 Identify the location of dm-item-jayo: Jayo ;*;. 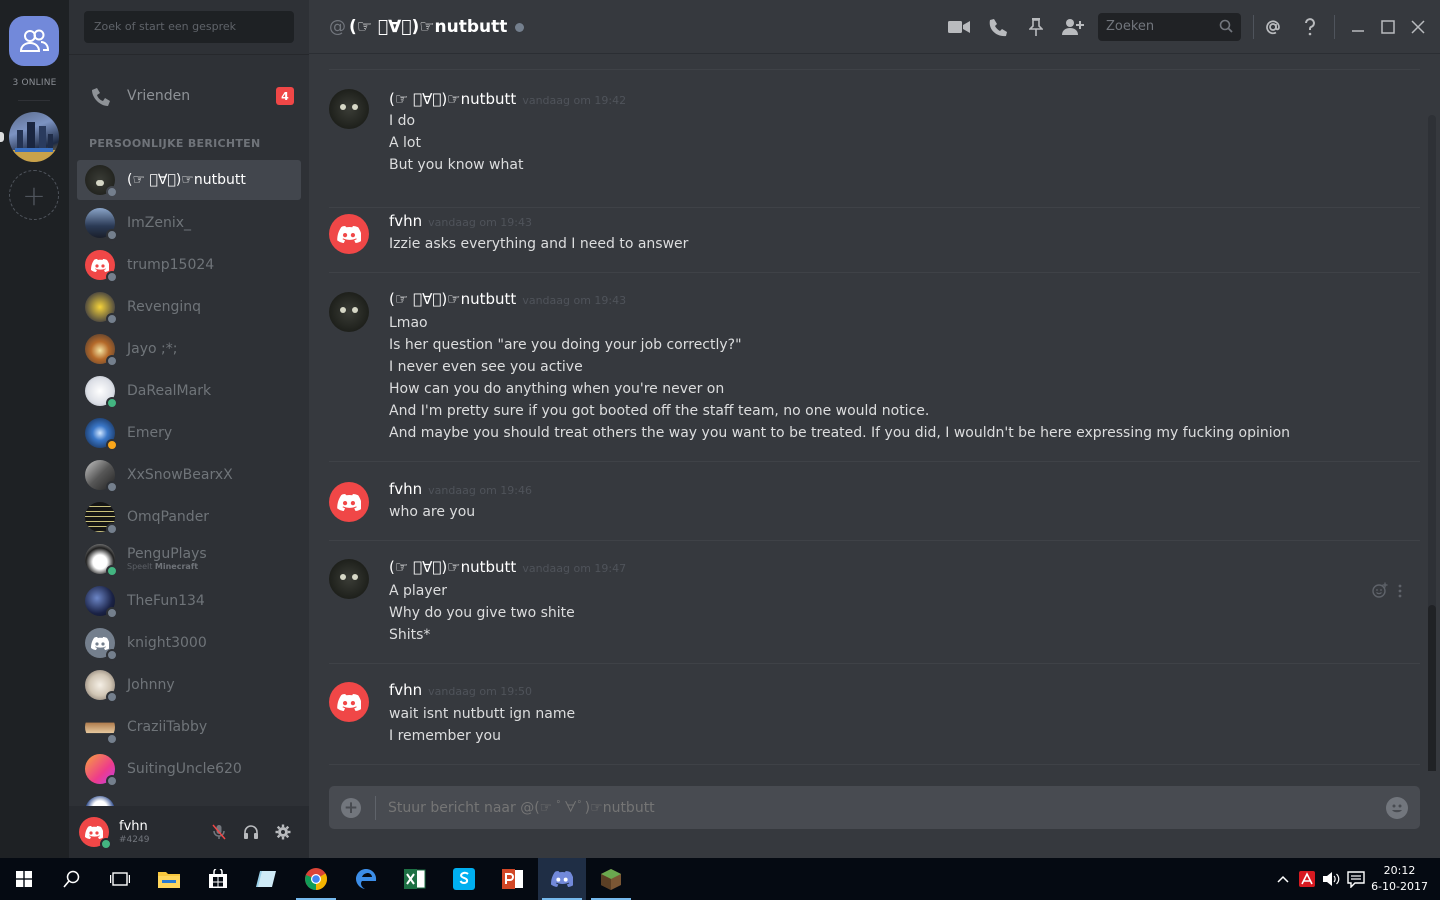
(189, 349).